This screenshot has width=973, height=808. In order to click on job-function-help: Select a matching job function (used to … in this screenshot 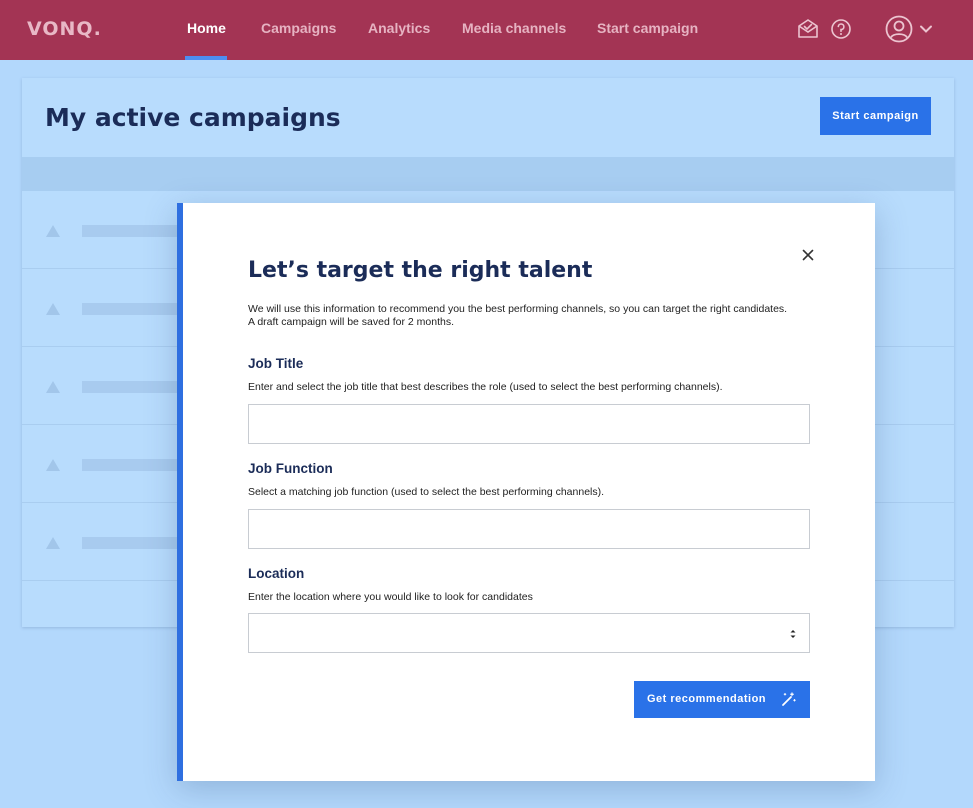, I will do `click(426, 492)`.